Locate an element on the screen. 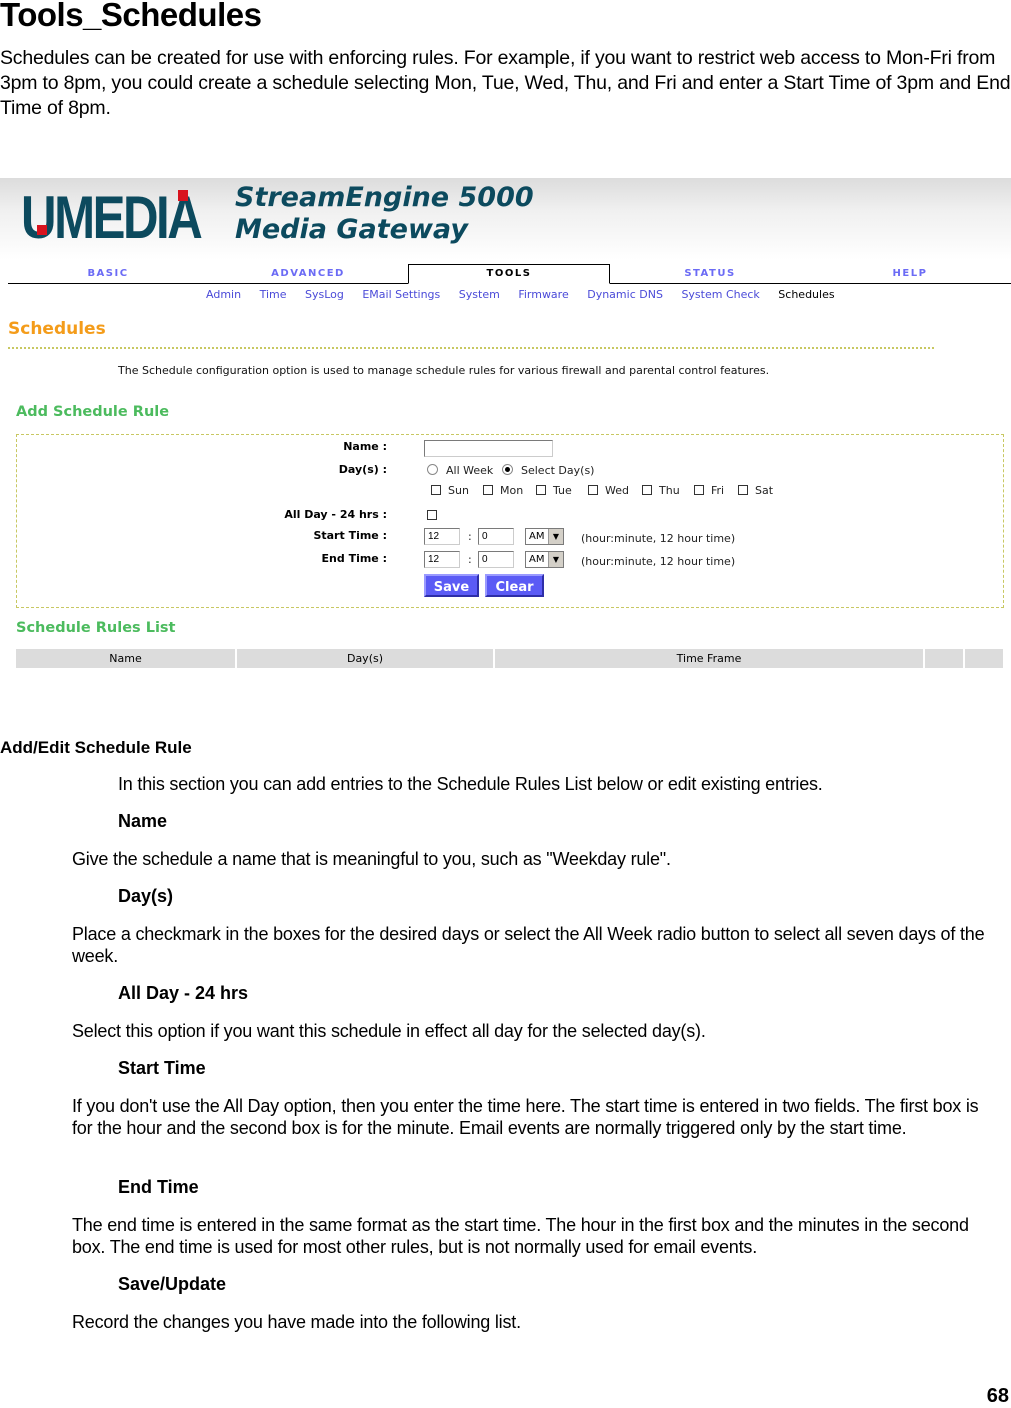 This screenshot has height=1408, width=1011. all-day-label: All Day - 24 hrs : is located at coordinates (335, 514).